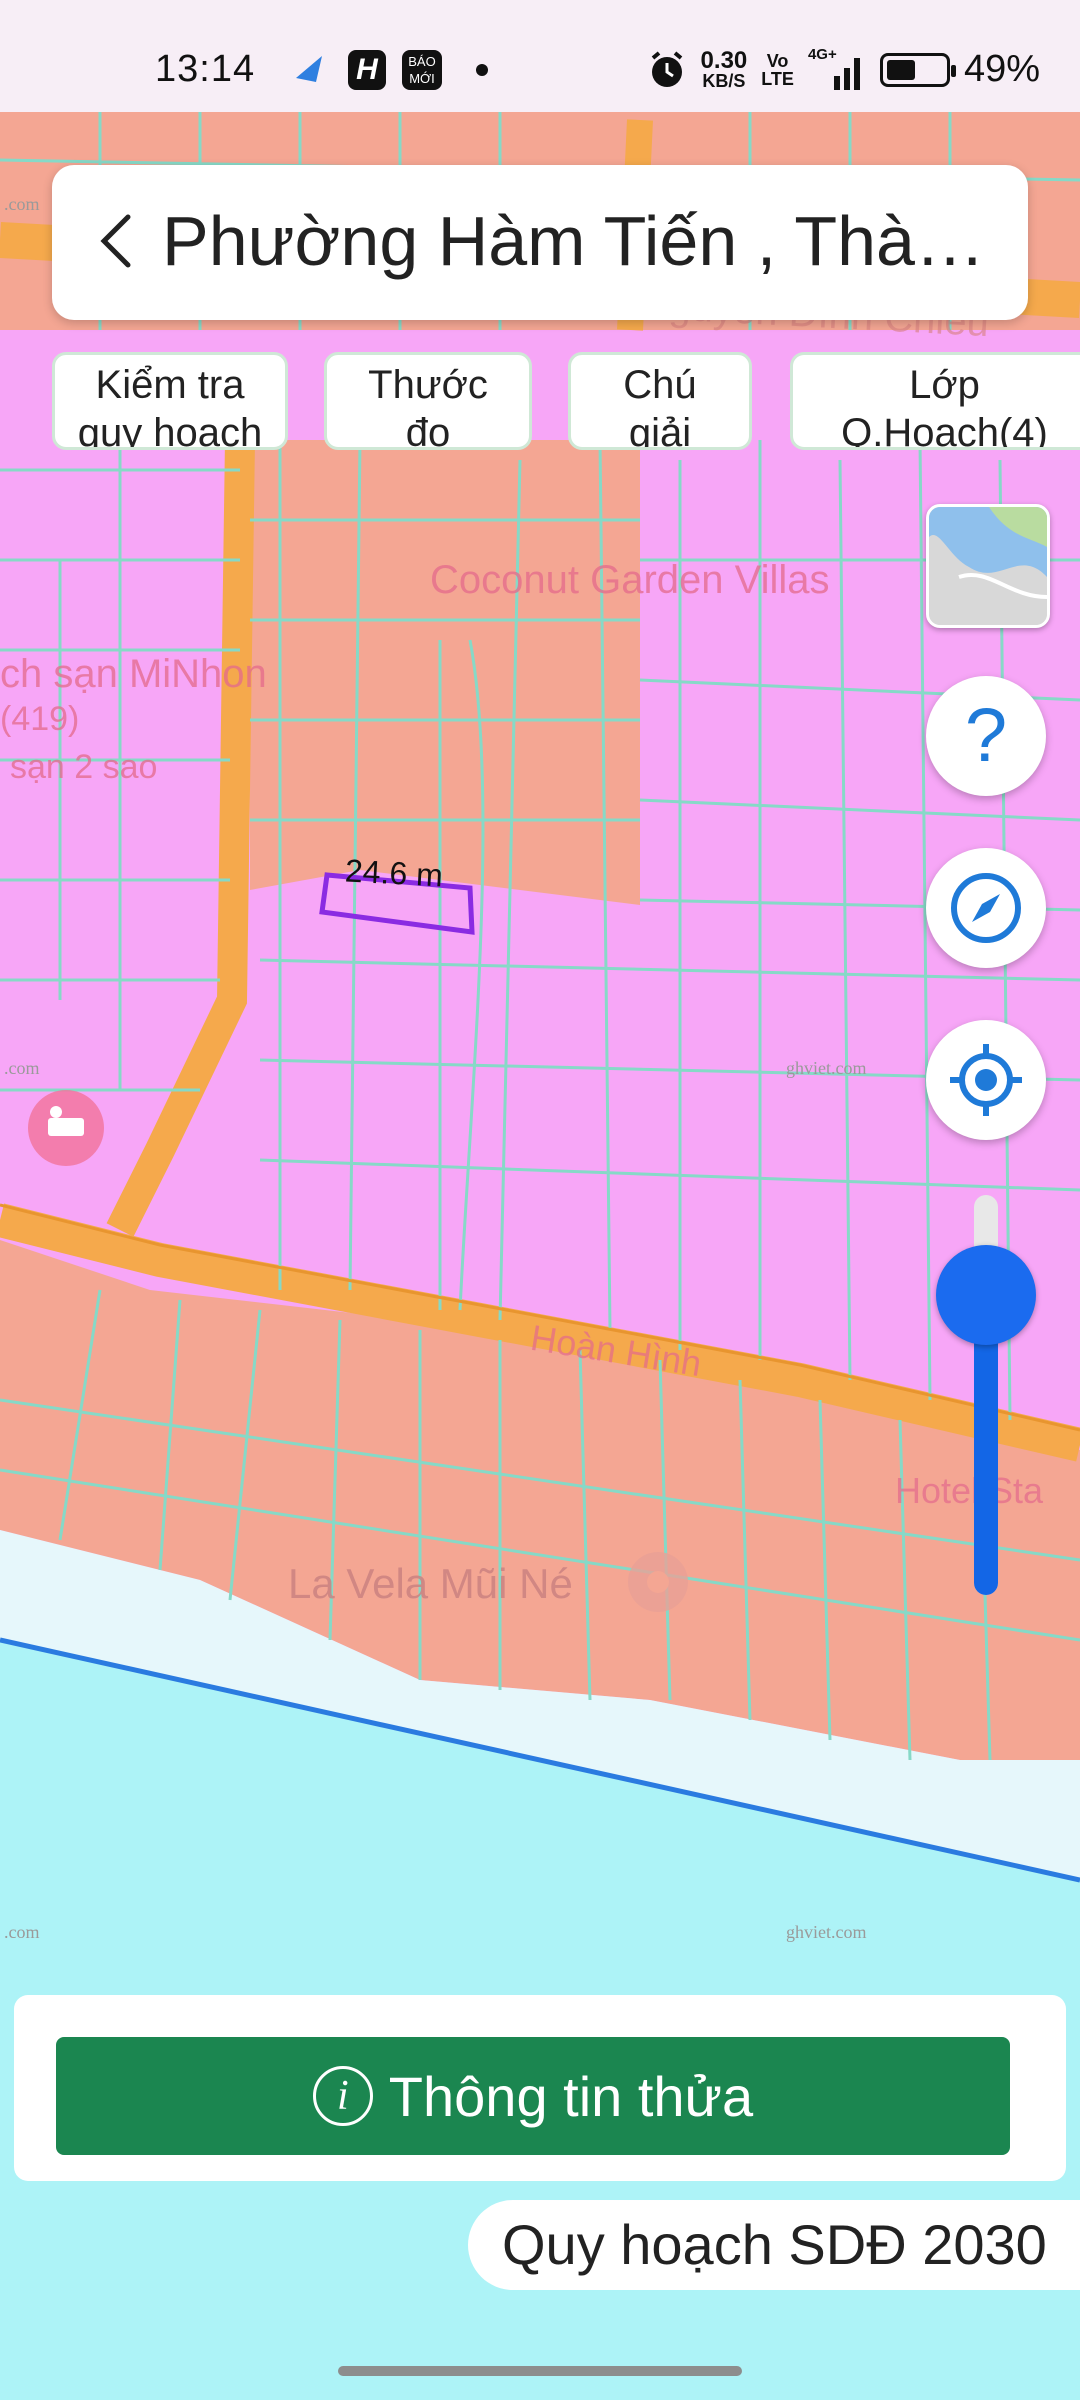 This screenshot has height=2400, width=1080. Describe the element at coordinates (724, 80) in the screenshot. I see `net-speed-unit: KB/S` at that location.